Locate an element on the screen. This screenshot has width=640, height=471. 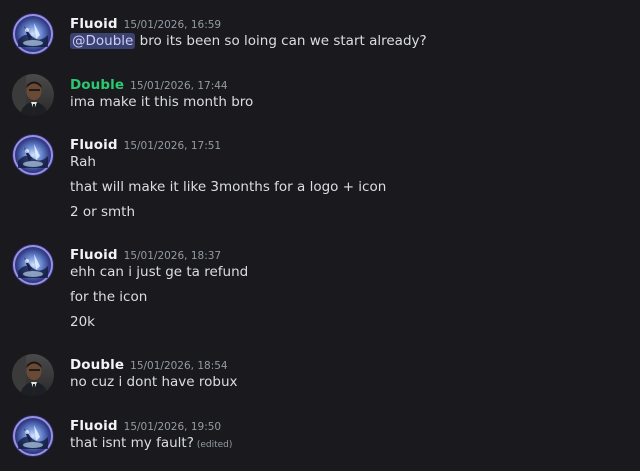
timestamp: 15/01/2026, 16:59 is located at coordinates (172, 25).